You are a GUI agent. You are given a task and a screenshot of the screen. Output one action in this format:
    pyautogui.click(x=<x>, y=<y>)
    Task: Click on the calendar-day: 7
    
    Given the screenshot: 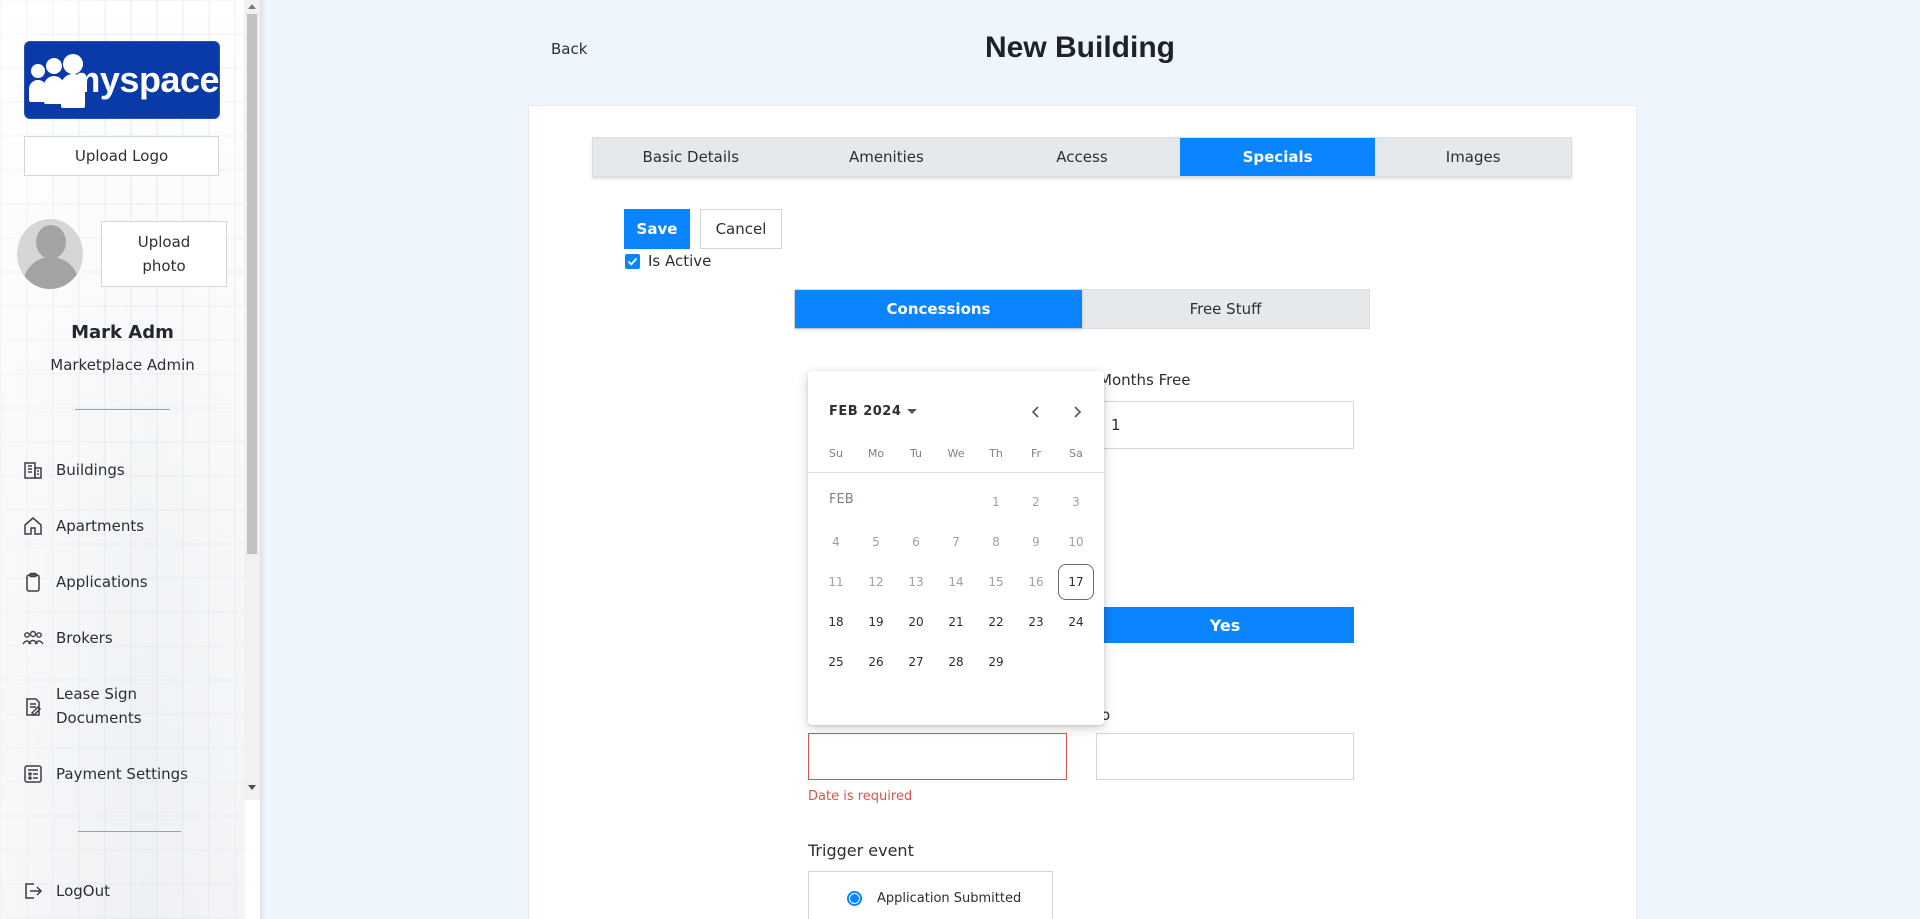 What is the action you would take?
    pyautogui.click(x=956, y=542)
    